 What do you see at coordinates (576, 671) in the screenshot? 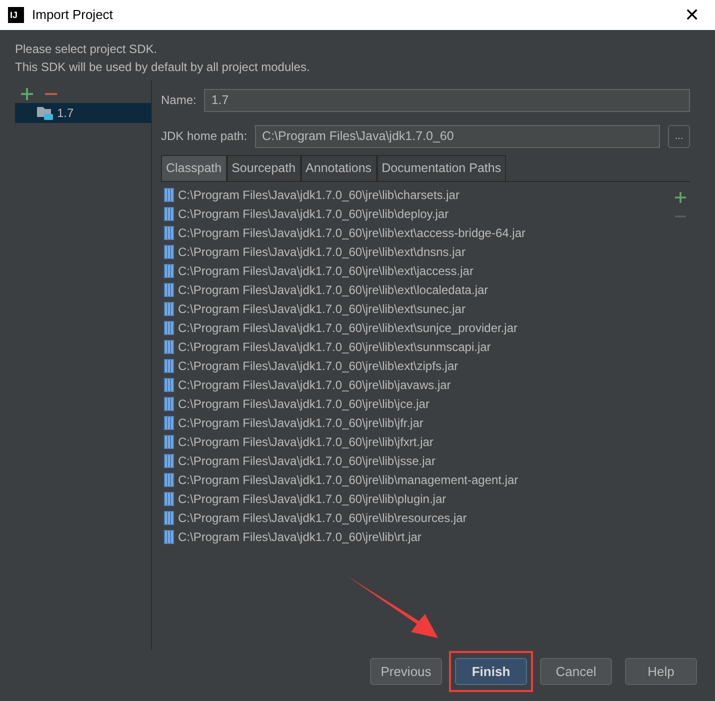
I see `dialog-button: Cancel` at bounding box center [576, 671].